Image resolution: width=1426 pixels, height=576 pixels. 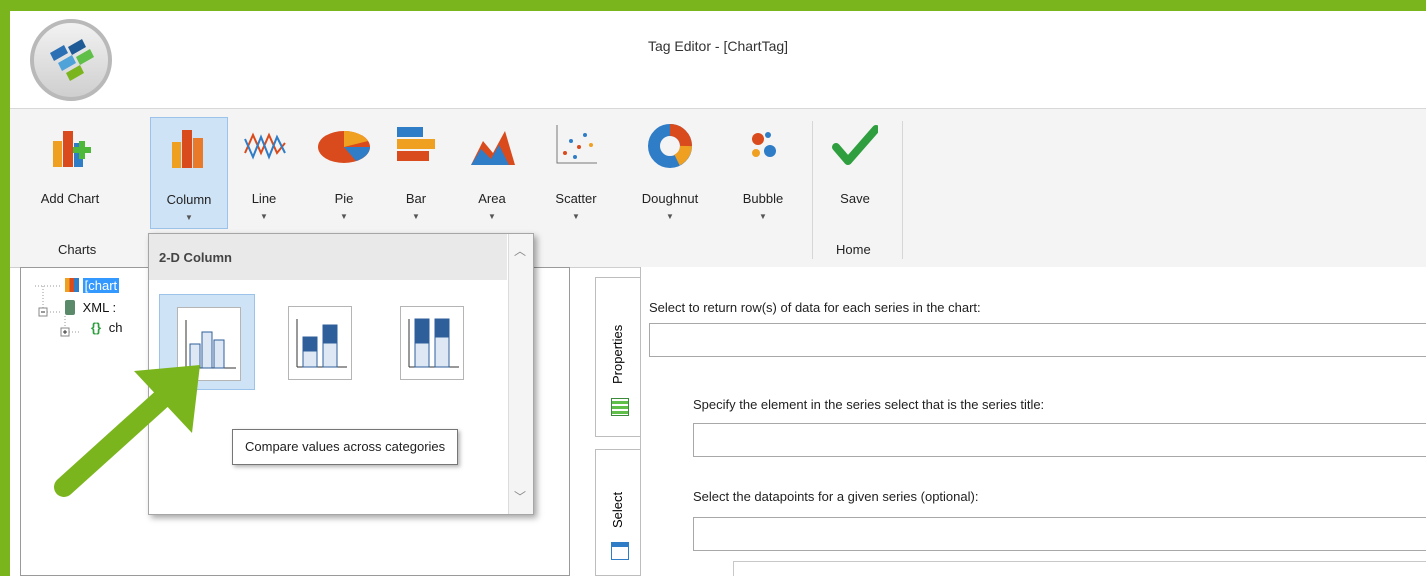 What do you see at coordinates (576, 198) in the screenshot?
I see `scatter-label: Scatter` at bounding box center [576, 198].